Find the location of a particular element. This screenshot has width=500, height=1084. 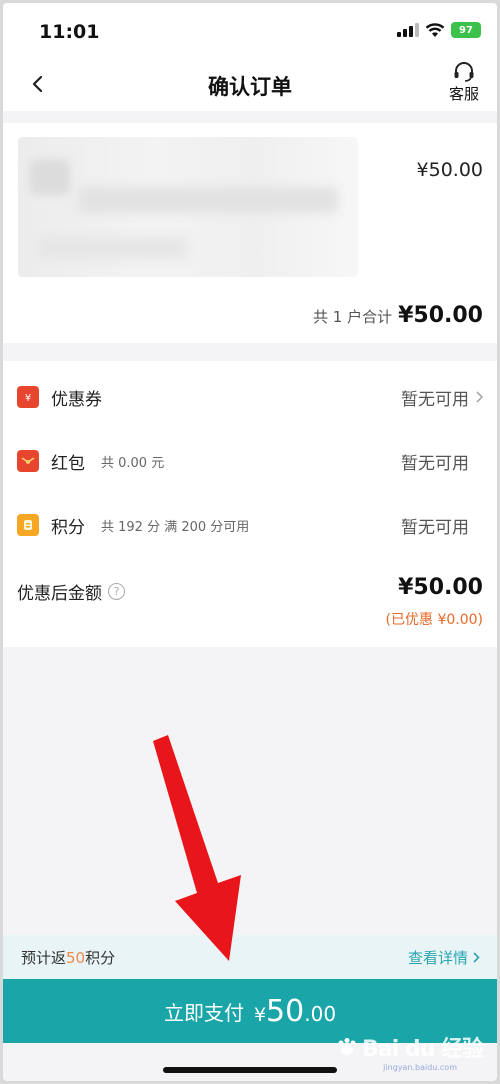

battery-icon: 97 is located at coordinates (466, 30).